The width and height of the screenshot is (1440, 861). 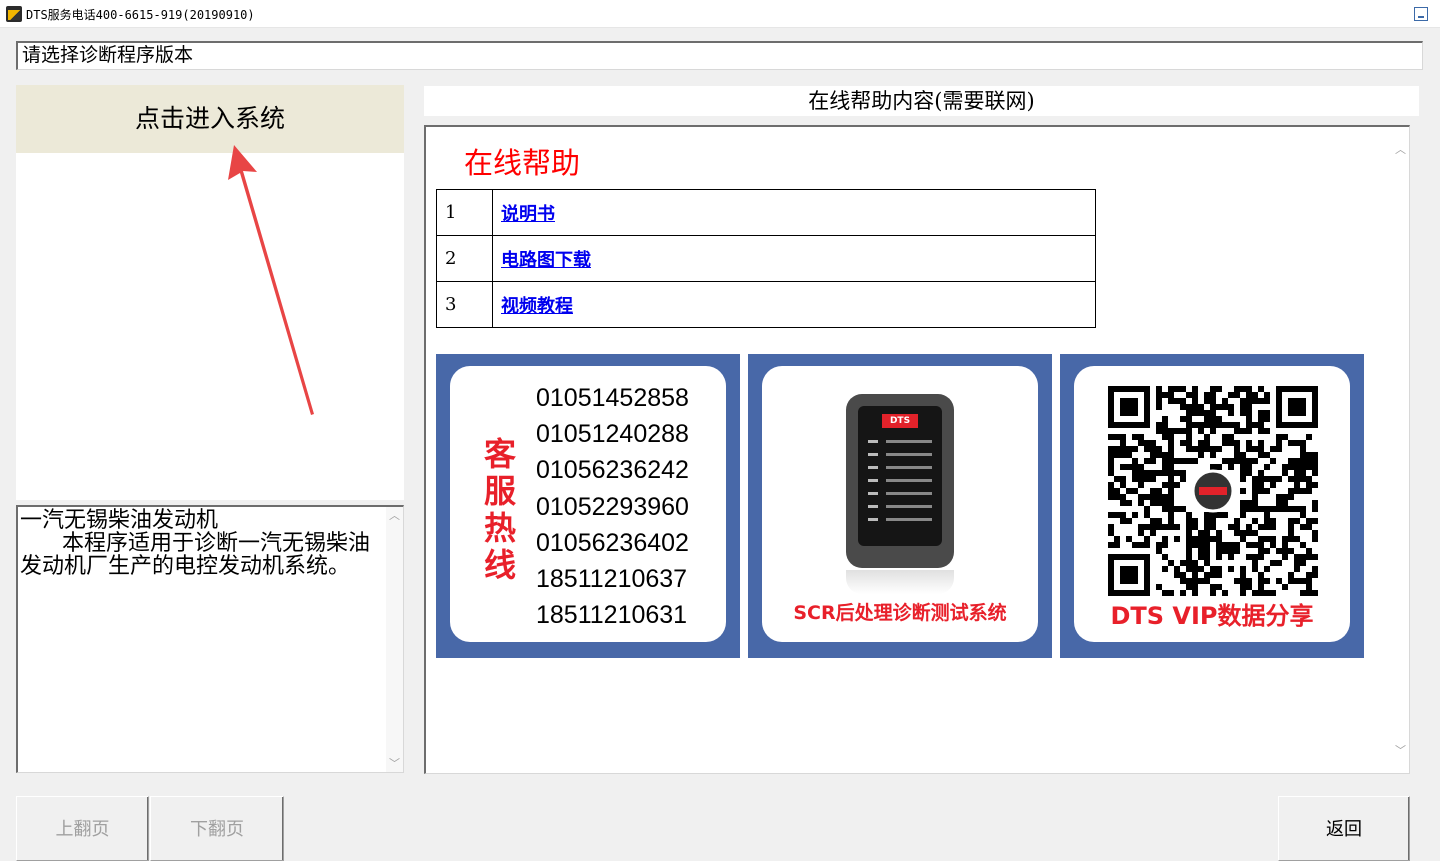 What do you see at coordinates (522, 163) in the screenshot?
I see `help-title: 在线帮助` at bounding box center [522, 163].